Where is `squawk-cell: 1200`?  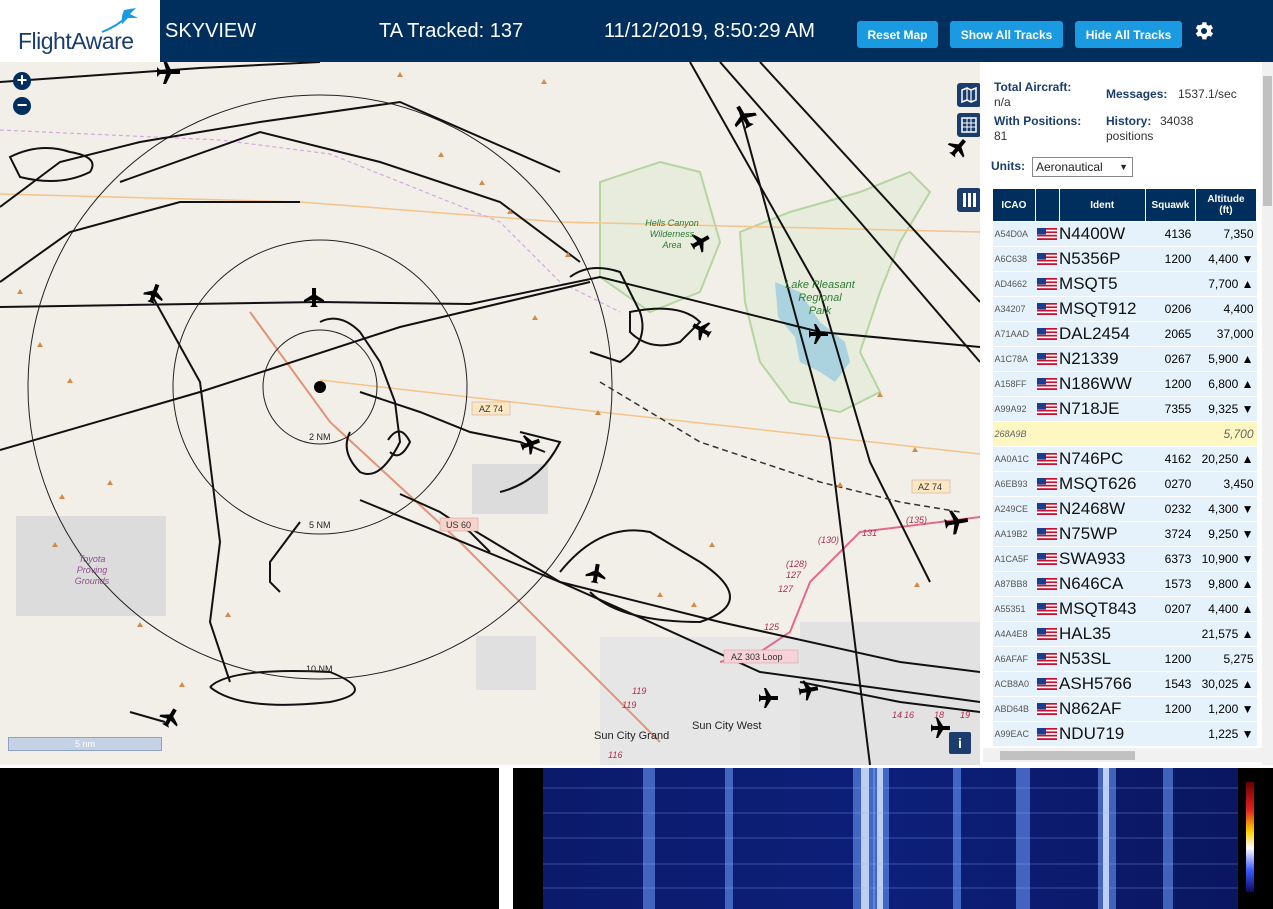
squawk-cell: 1200 is located at coordinates (1170, 384).